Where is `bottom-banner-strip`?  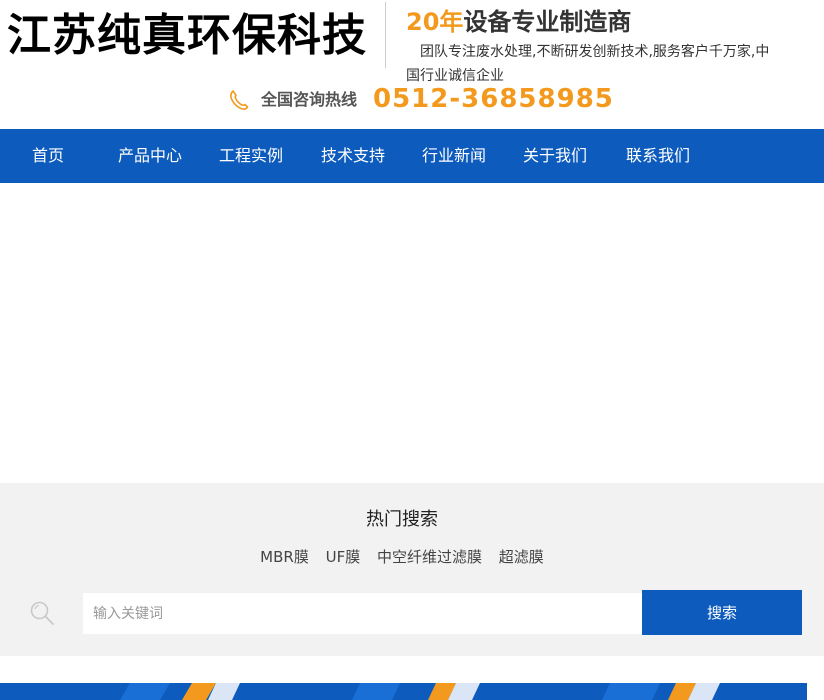
bottom-banner-strip is located at coordinates (403, 691).